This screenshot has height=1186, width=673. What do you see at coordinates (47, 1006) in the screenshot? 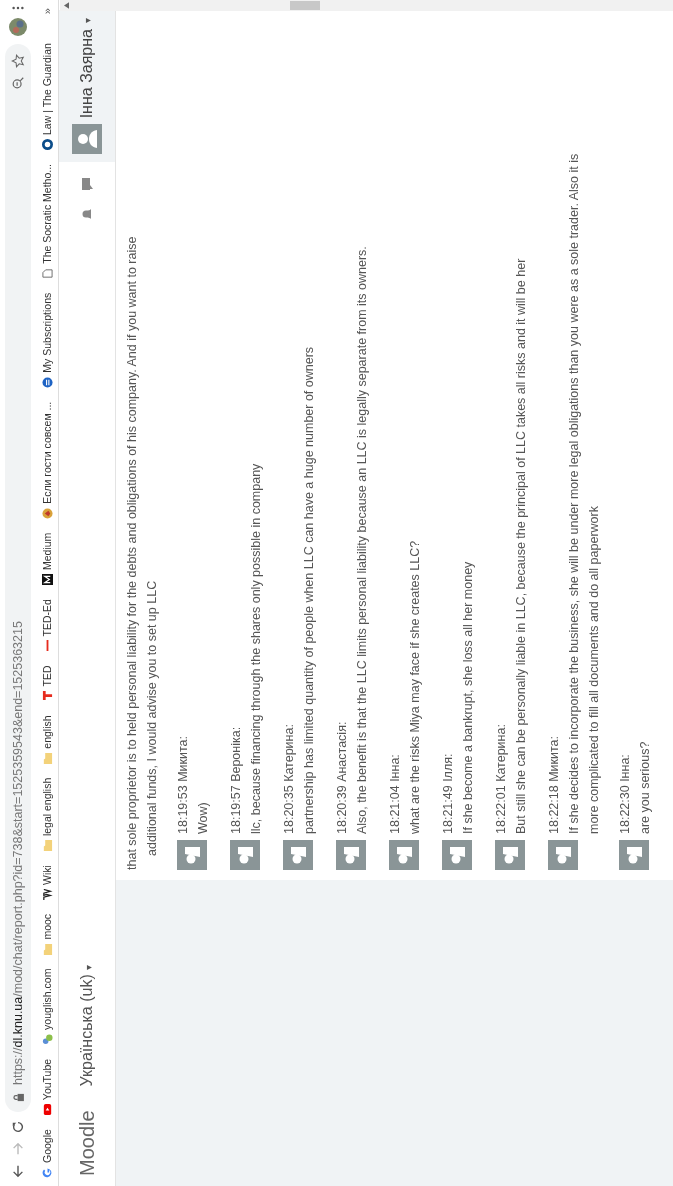
I see `bookmark-link: youglish.com` at bounding box center [47, 1006].